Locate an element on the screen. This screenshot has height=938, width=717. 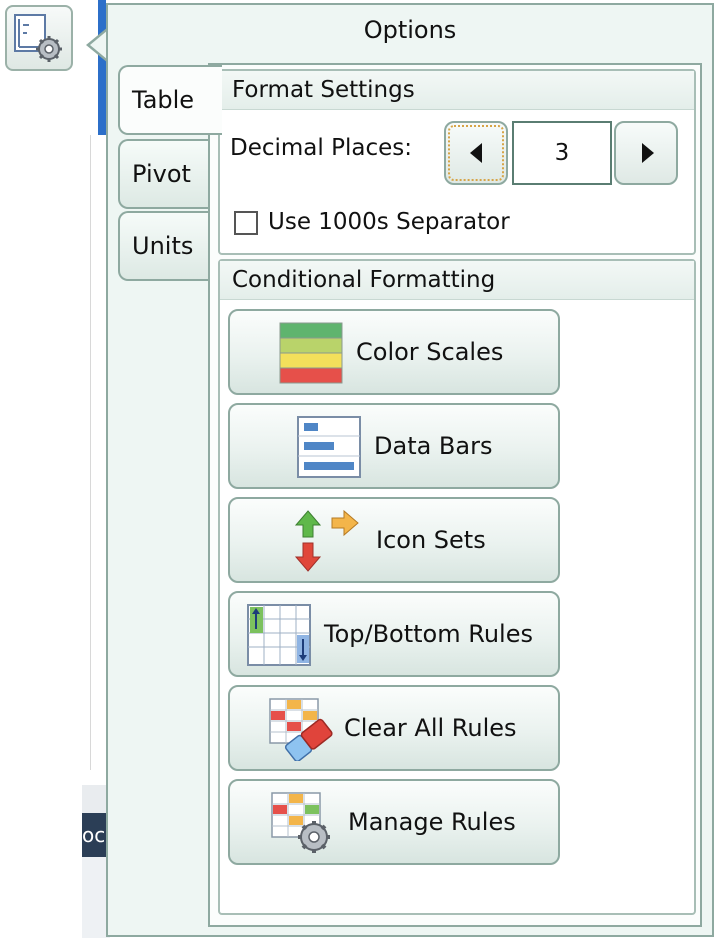
divider is located at coordinates (90, 452).